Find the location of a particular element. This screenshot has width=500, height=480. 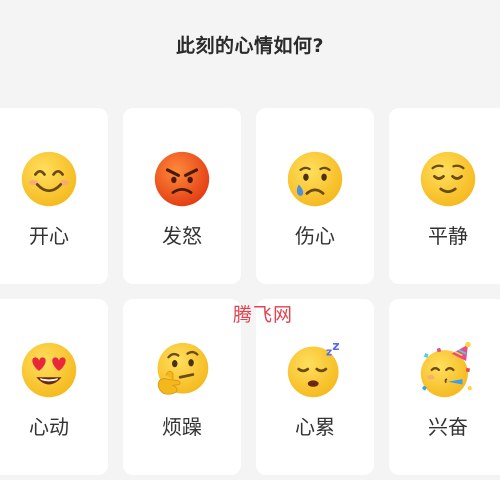

sleepy-face-icon: z z is located at coordinates (315, 370).